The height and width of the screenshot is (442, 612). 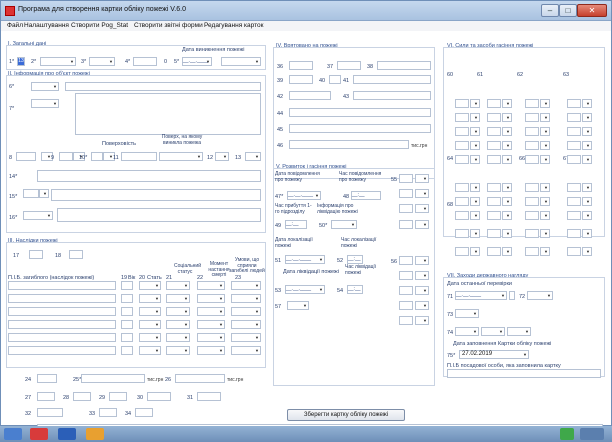 What do you see at coordinates (296, 224) in the screenshot?
I see `arrival-time-input: __:__` at bounding box center [296, 224].